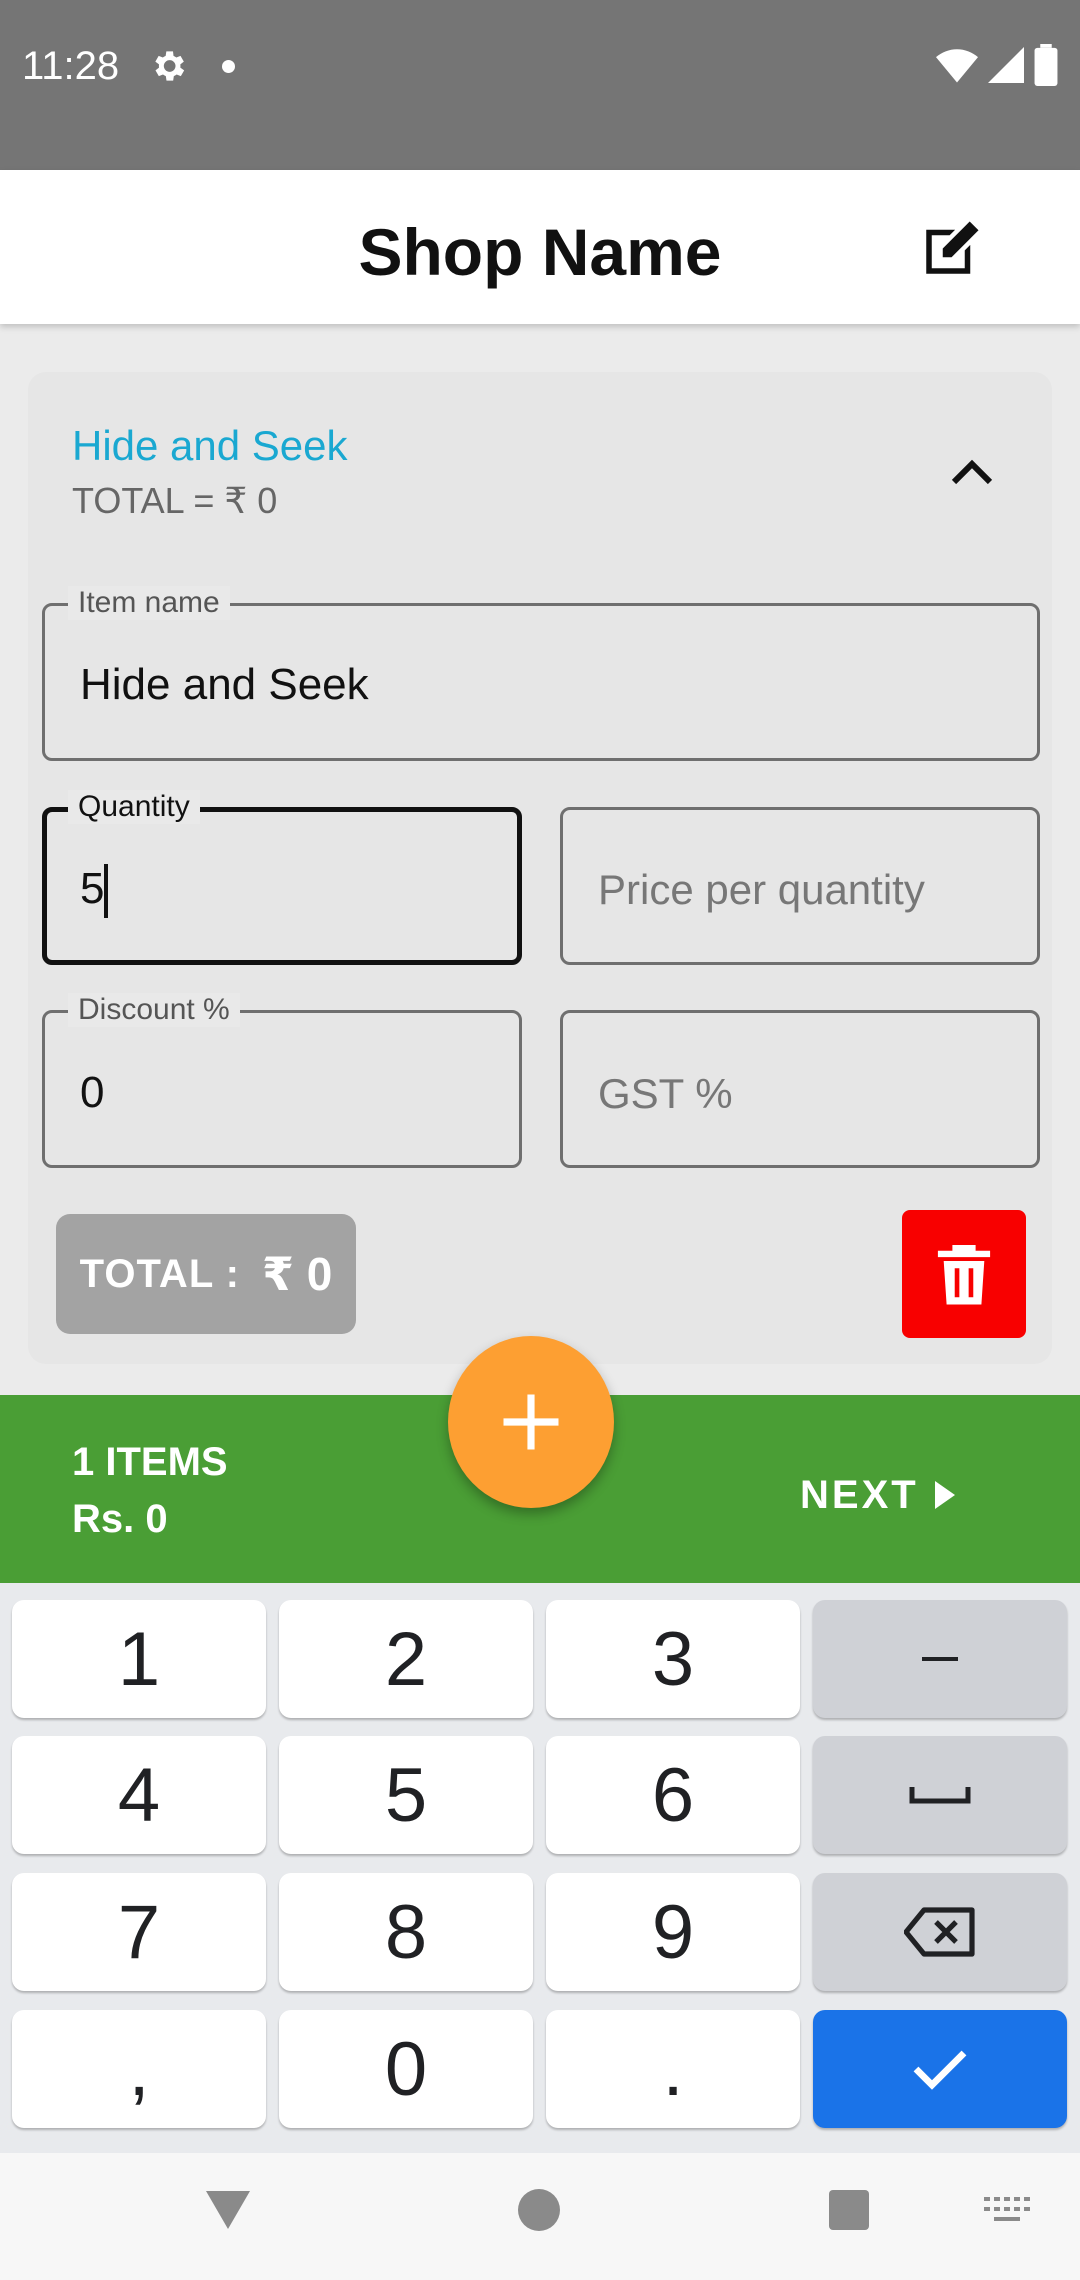  I want to click on key-period: ., so click(673, 2069).